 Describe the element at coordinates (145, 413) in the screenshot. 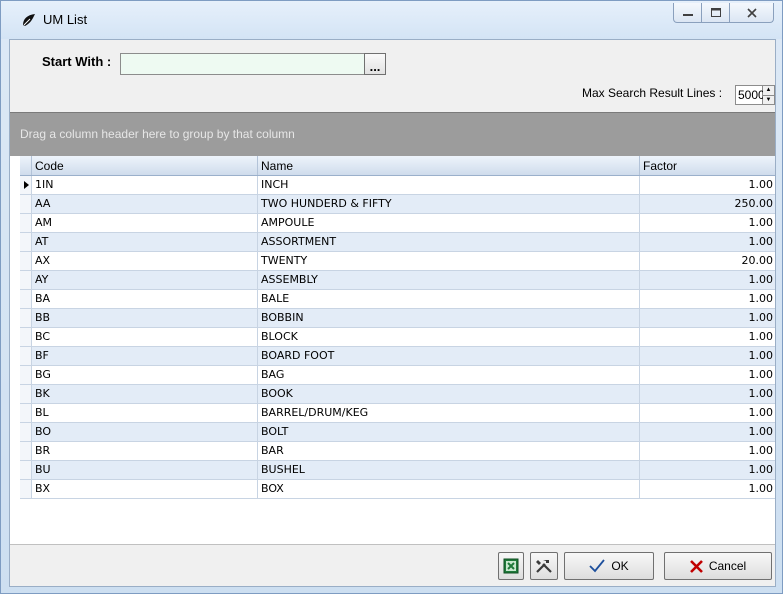

I see `cell-code: BL` at that location.